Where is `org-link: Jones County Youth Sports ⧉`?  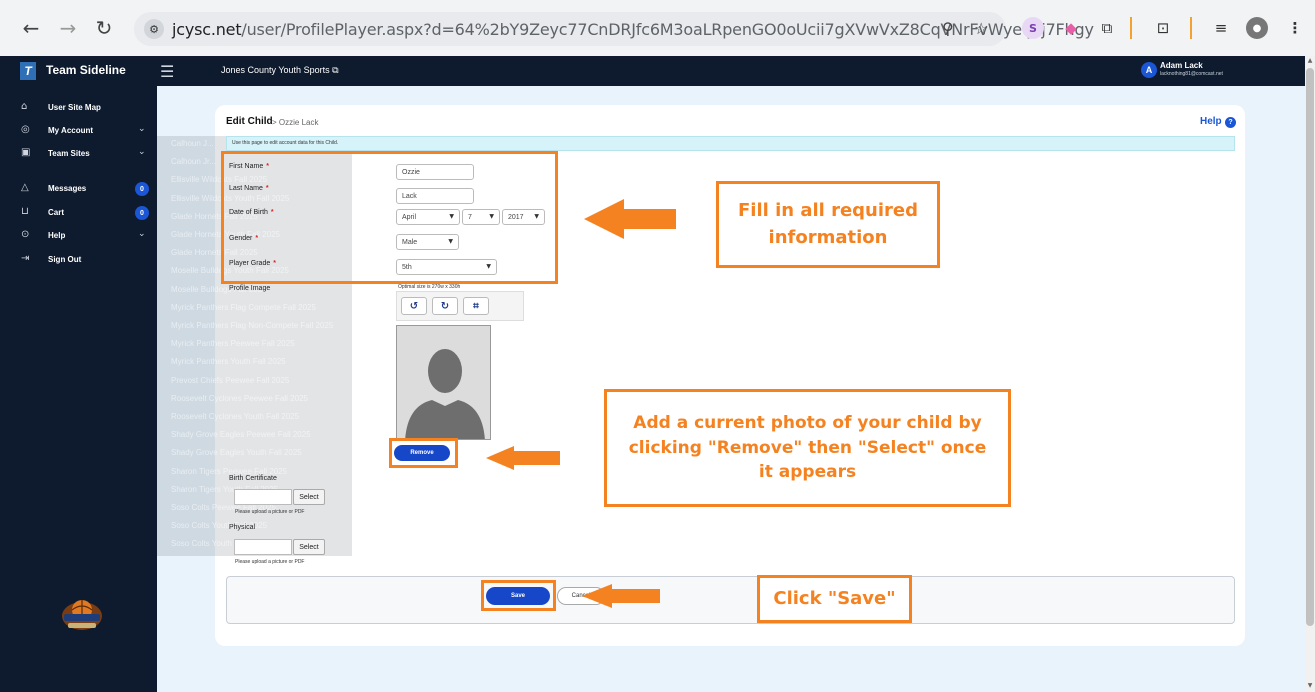
org-link: Jones County Youth Sports ⧉ is located at coordinates (280, 70).